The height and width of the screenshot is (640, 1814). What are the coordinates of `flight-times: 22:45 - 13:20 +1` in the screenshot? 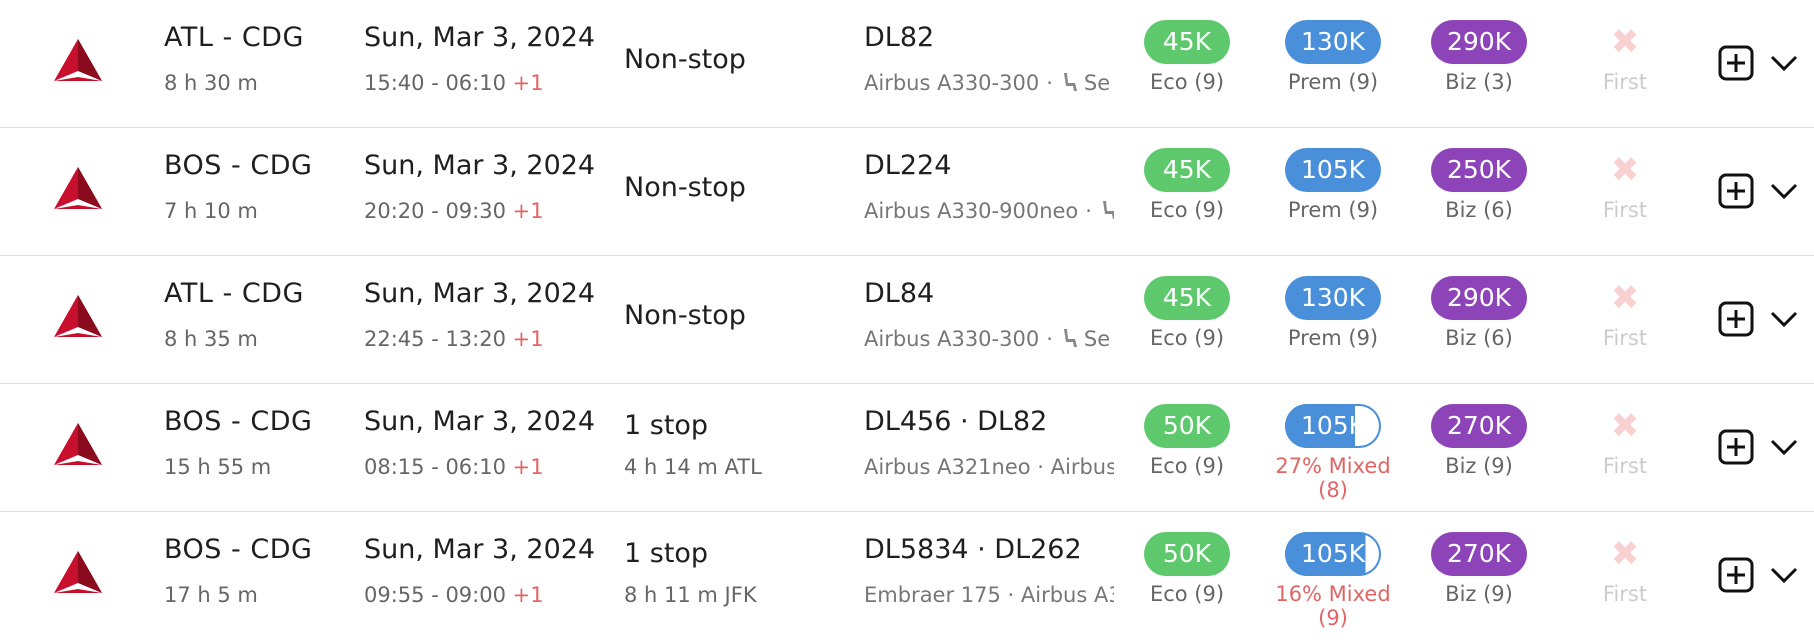 It's located at (454, 339).